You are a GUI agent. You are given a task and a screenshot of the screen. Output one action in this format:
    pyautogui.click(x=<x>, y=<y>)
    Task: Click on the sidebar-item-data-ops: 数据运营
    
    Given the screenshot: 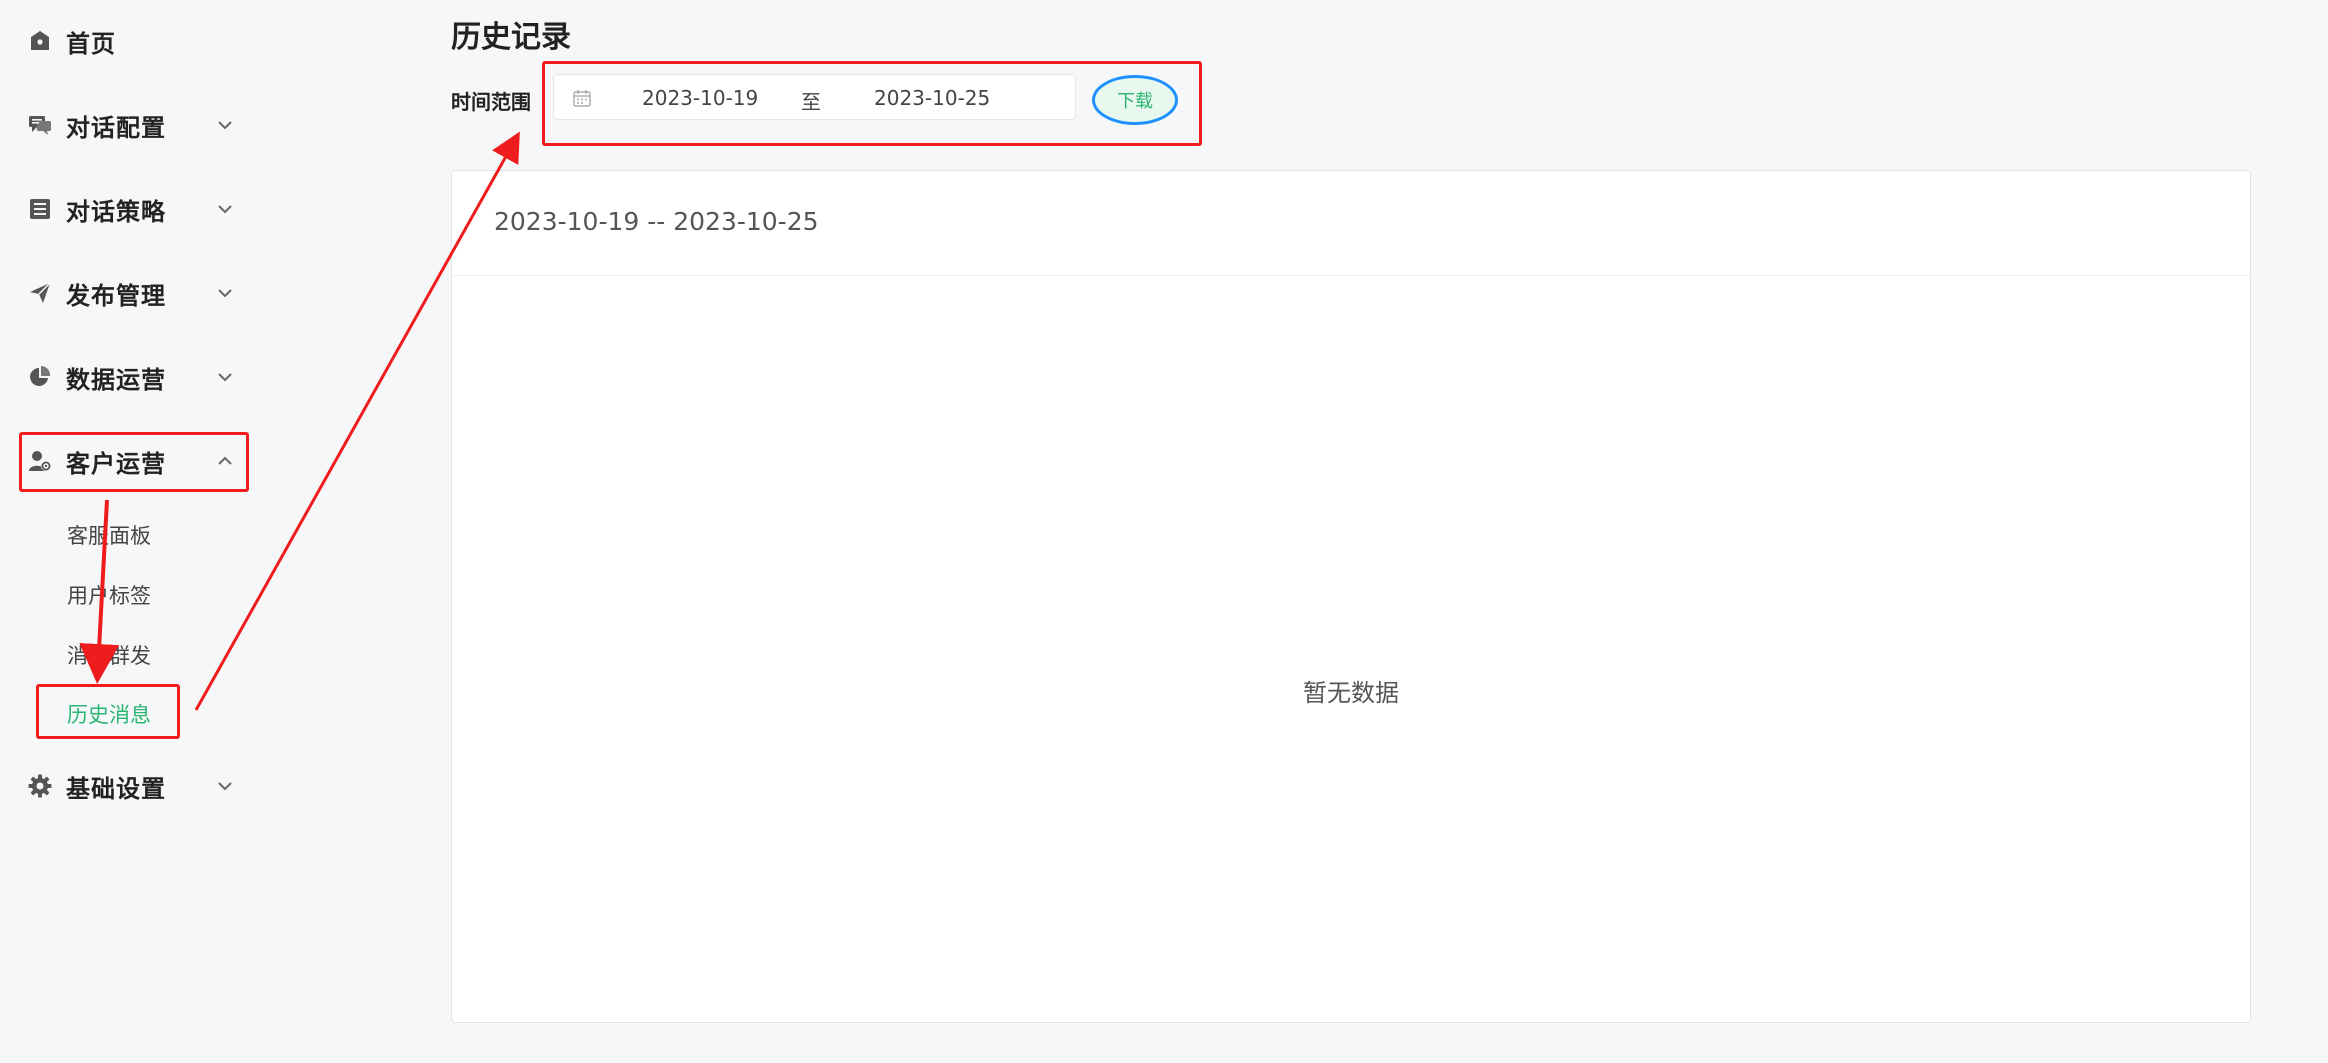 What is the action you would take?
    pyautogui.click(x=134, y=377)
    